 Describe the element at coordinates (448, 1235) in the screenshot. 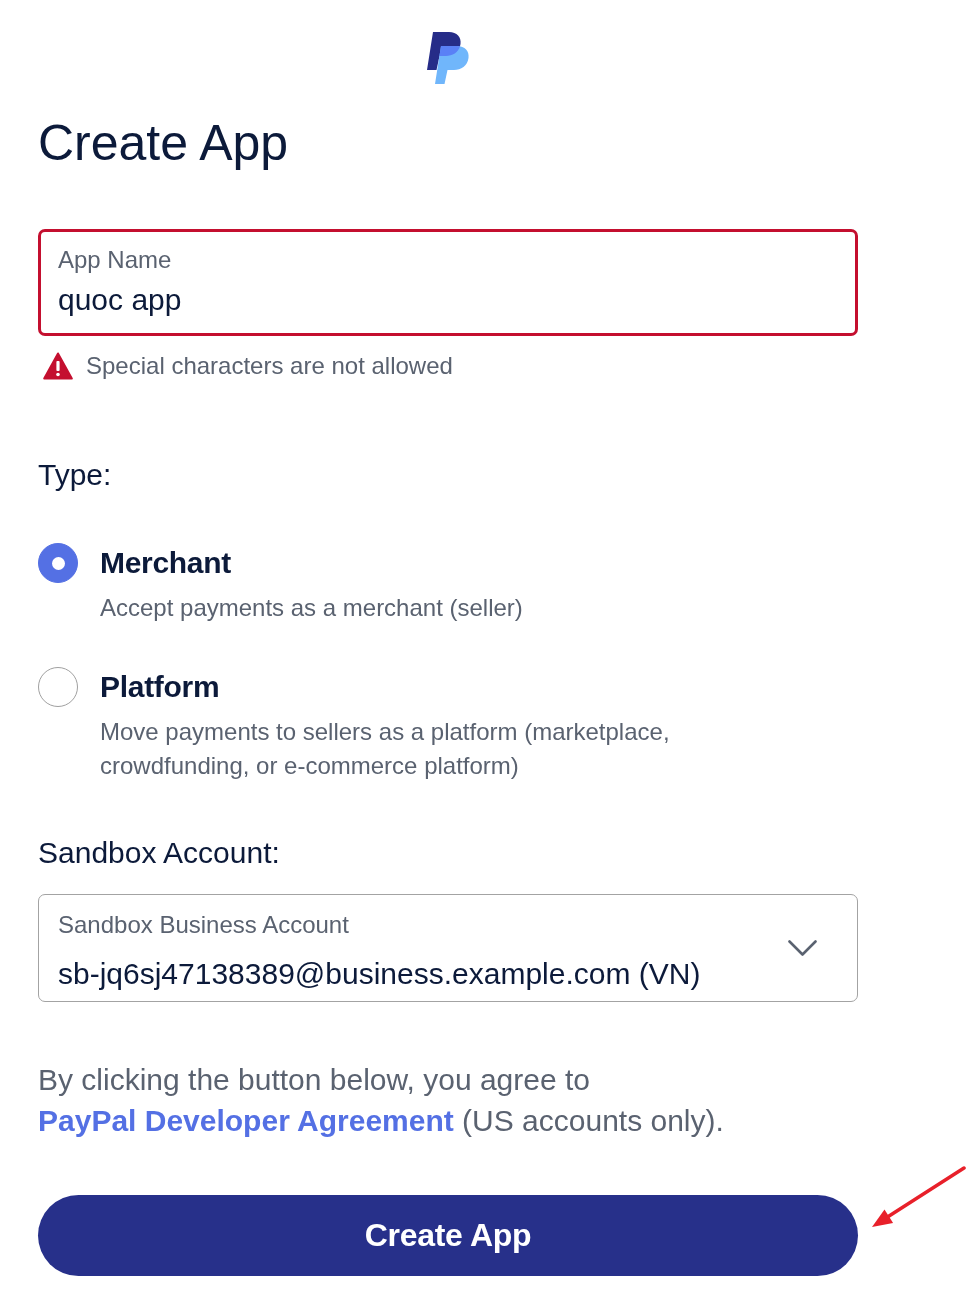

I see `create-app-button: Create App` at that location.